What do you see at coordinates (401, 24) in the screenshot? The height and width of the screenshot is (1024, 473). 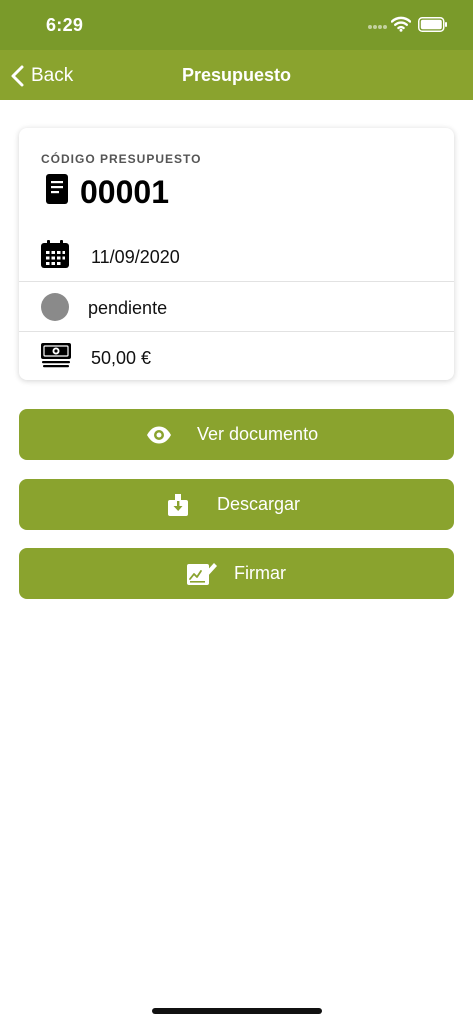 I see `wifi-icon` at bounding box center [401, 24].